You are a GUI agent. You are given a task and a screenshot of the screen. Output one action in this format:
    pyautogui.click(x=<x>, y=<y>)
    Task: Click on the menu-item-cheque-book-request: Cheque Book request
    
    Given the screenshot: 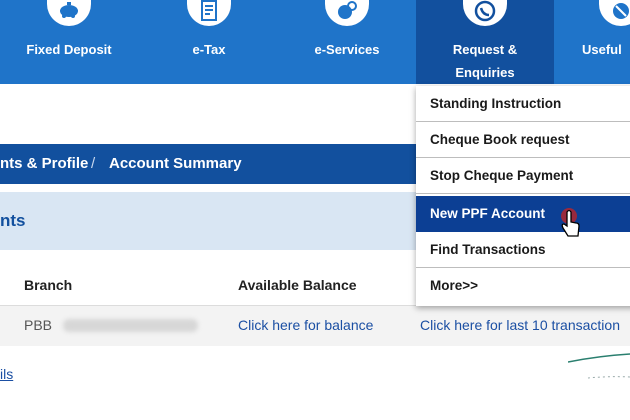 What is the action you would take?
    pyautogui.click(x=523, y=140)
    